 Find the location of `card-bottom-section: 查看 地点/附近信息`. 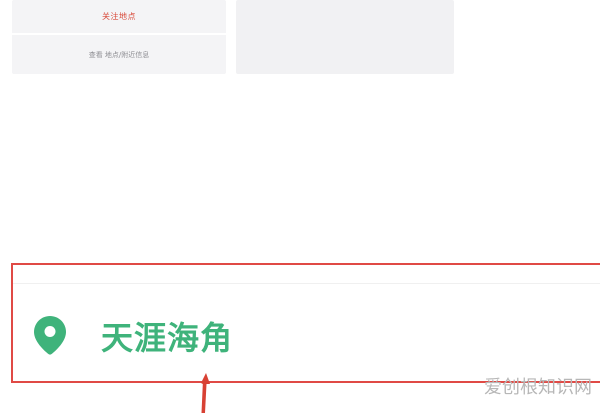

card-bottom-section: 查看 地点/附近信息 is located at coordinates (119, 54).